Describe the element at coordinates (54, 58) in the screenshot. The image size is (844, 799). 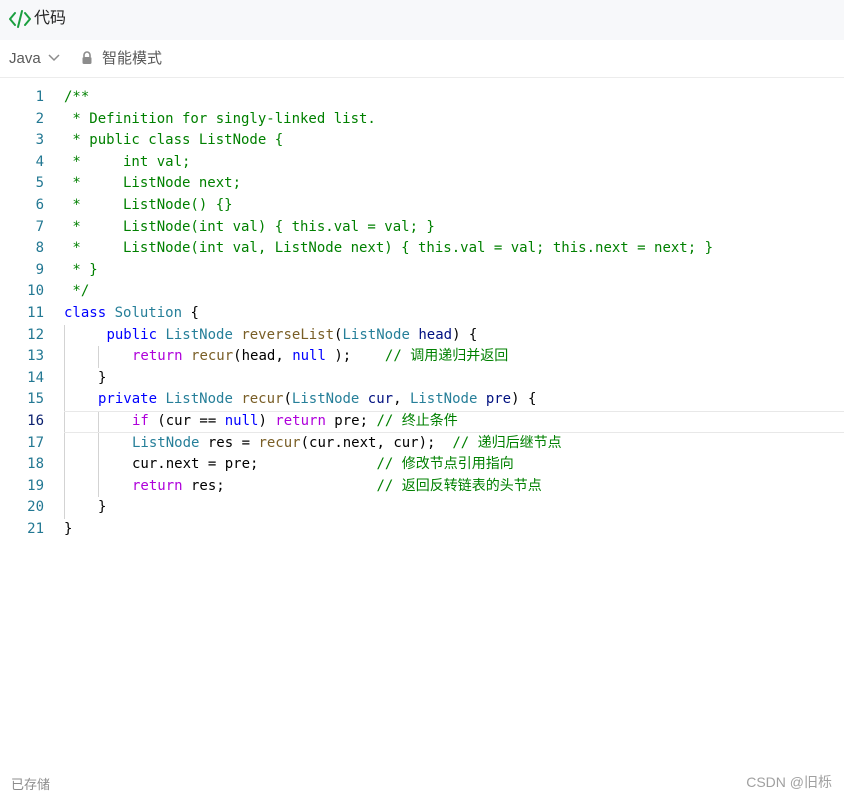
I see `chevron-down-icon` at that location.